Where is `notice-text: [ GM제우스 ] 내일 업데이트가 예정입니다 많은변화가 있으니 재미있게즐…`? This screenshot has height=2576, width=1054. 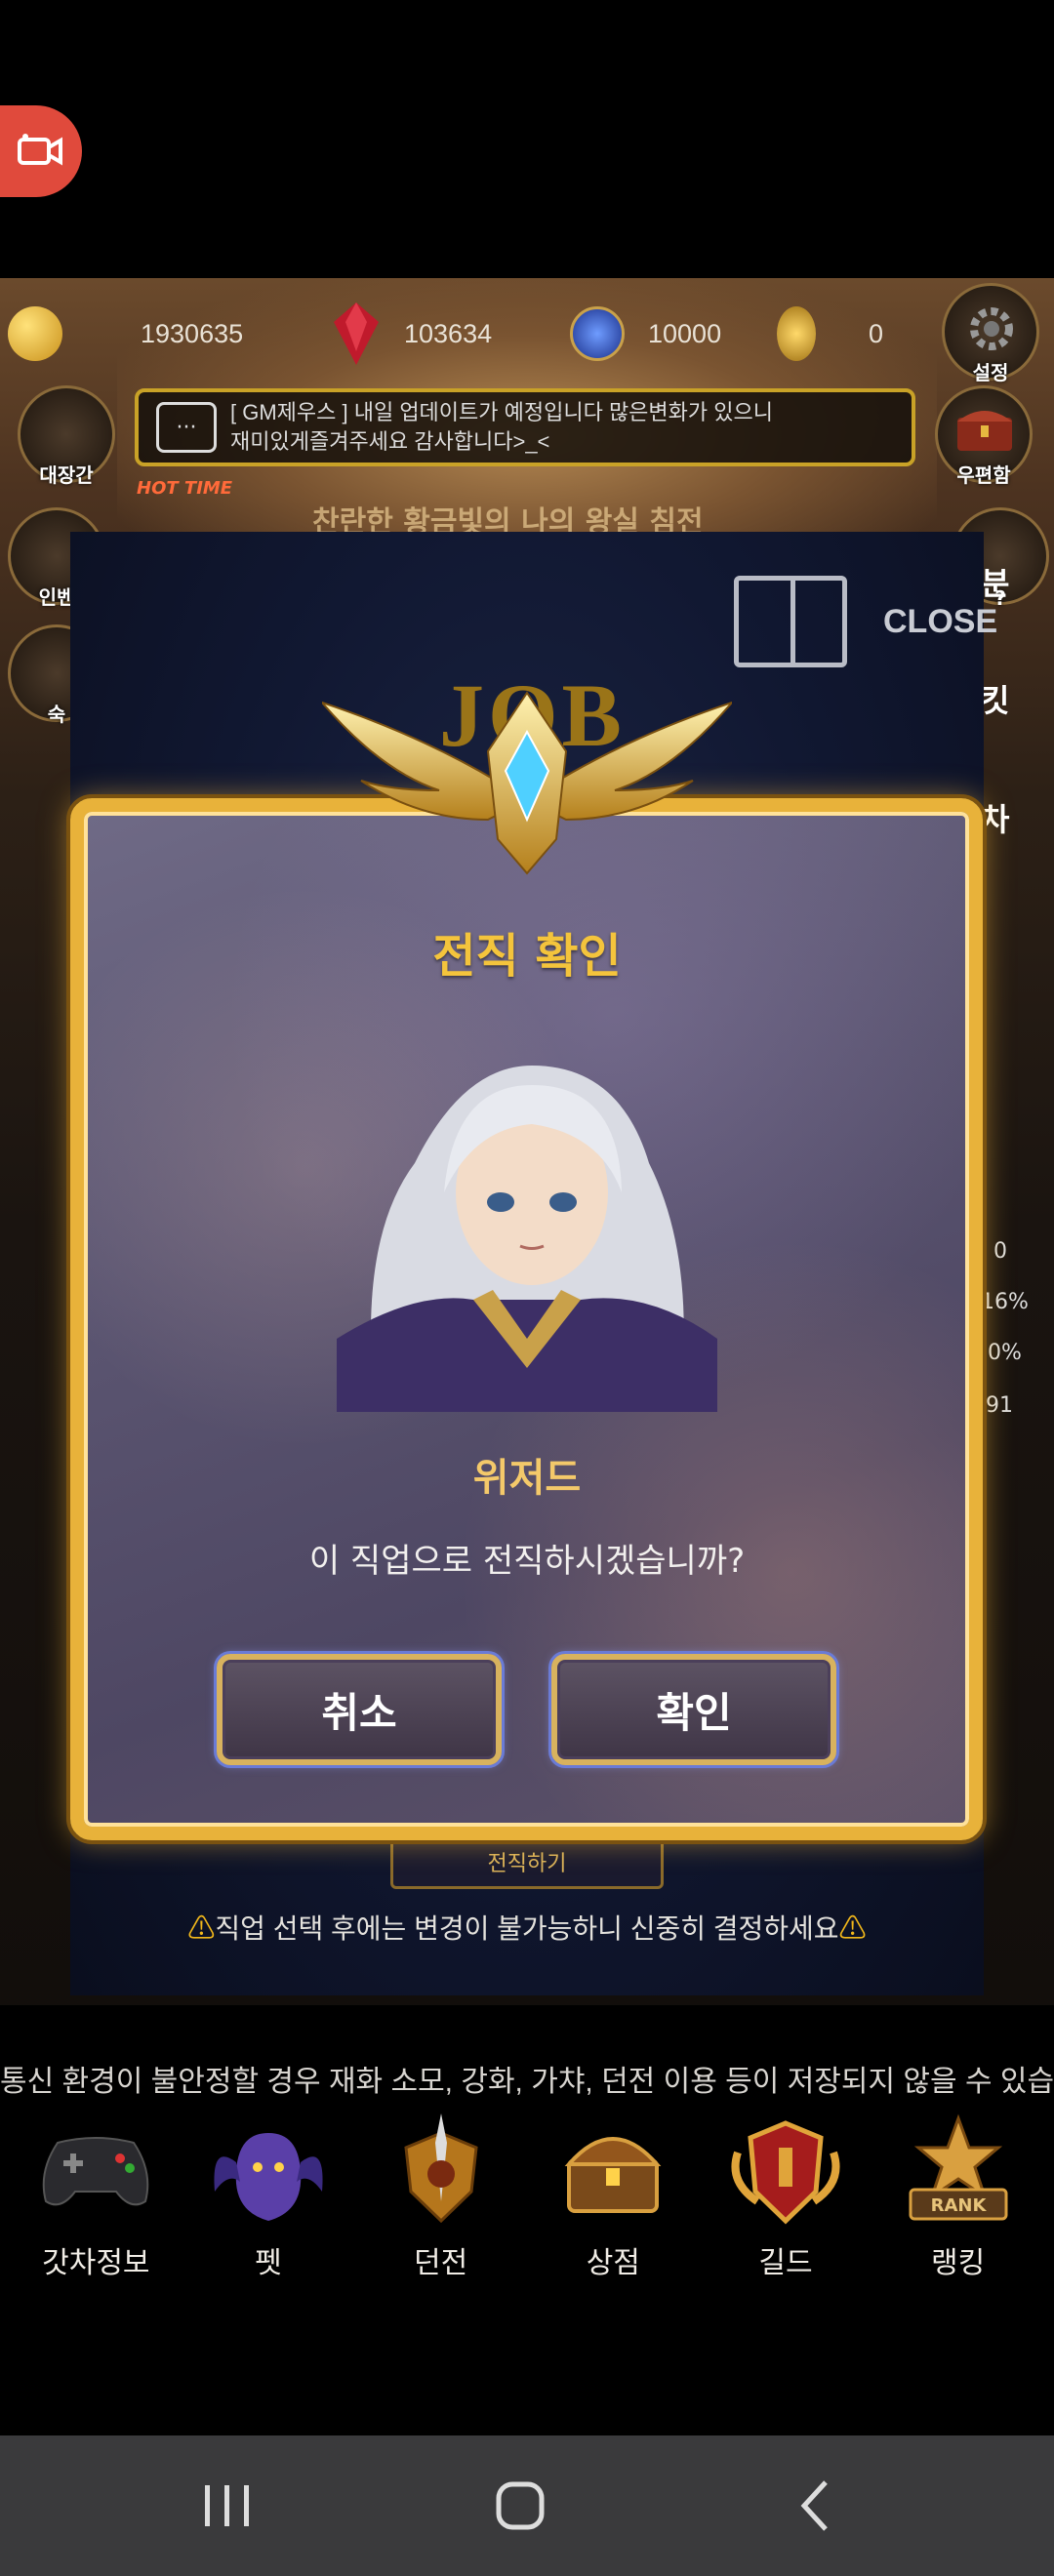
notice-text: [ GM제우스 ] 내일 업데이트가 예정입니다 많은변화가 있으니 재미있게즐… is located at coordinates (502, 427).